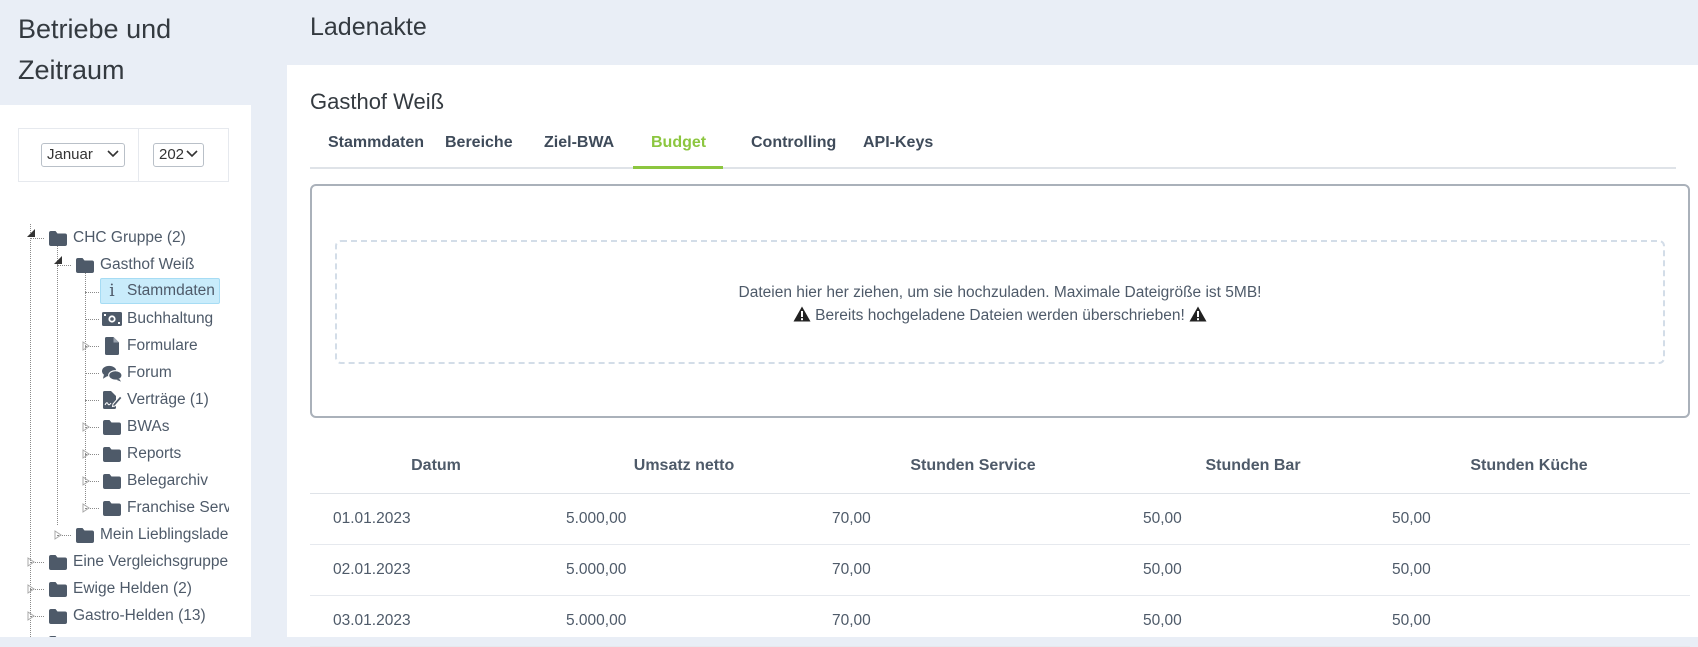  Describe the element at coordinates (1000, 621) in the screenshot. I see `table-row: 03.01.2023 5.000,00 70,00 50,00 50,00` at that location.